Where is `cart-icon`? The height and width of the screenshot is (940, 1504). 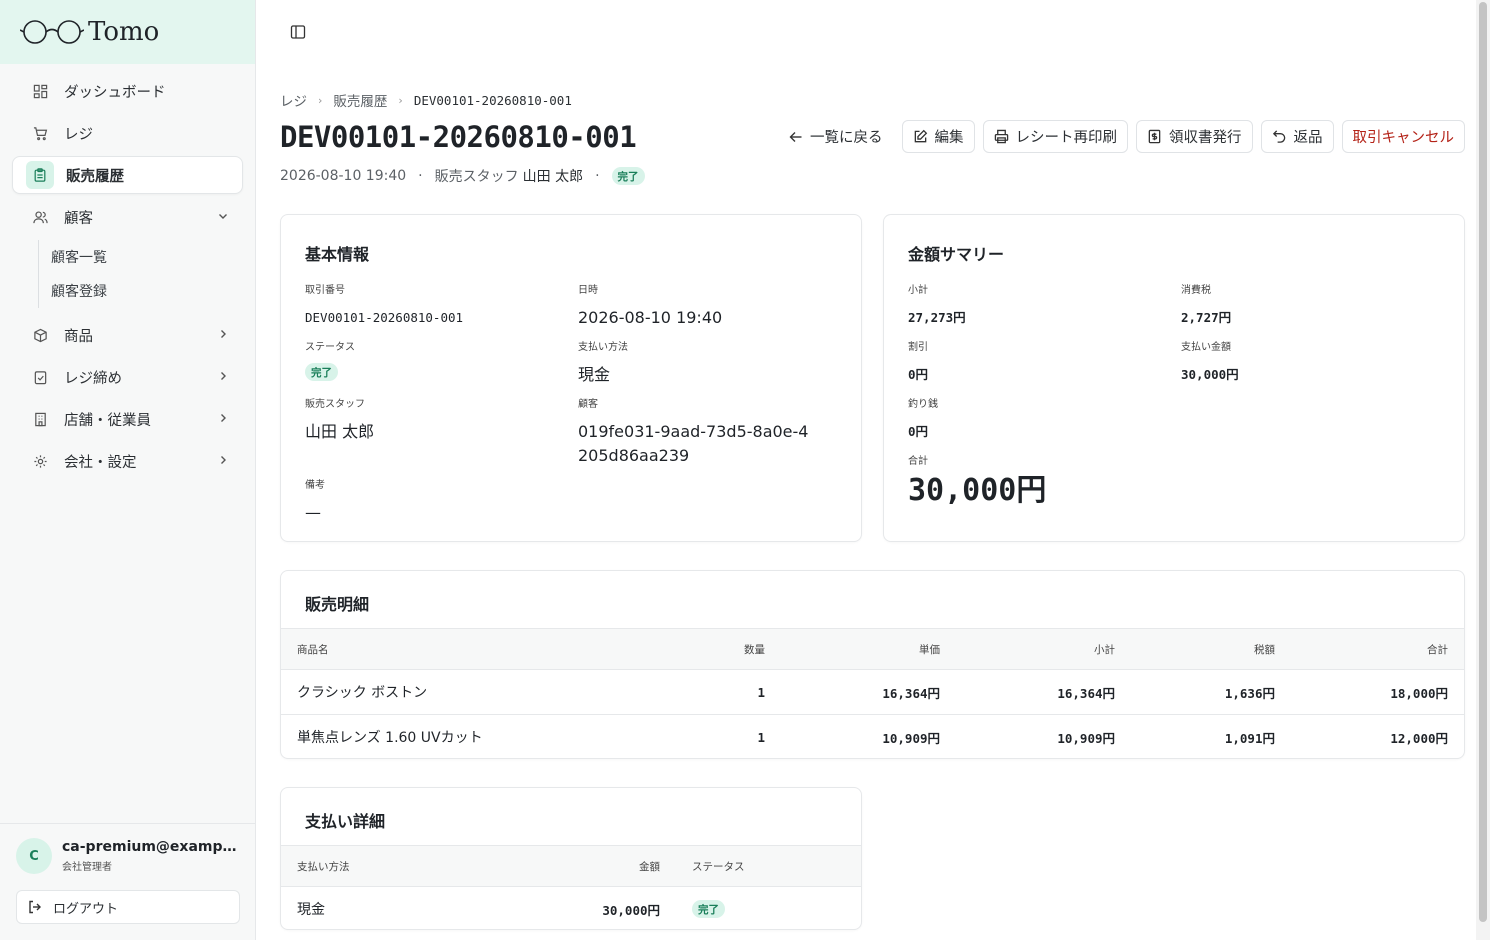
cart-icon is located at coordinates (40, 133).